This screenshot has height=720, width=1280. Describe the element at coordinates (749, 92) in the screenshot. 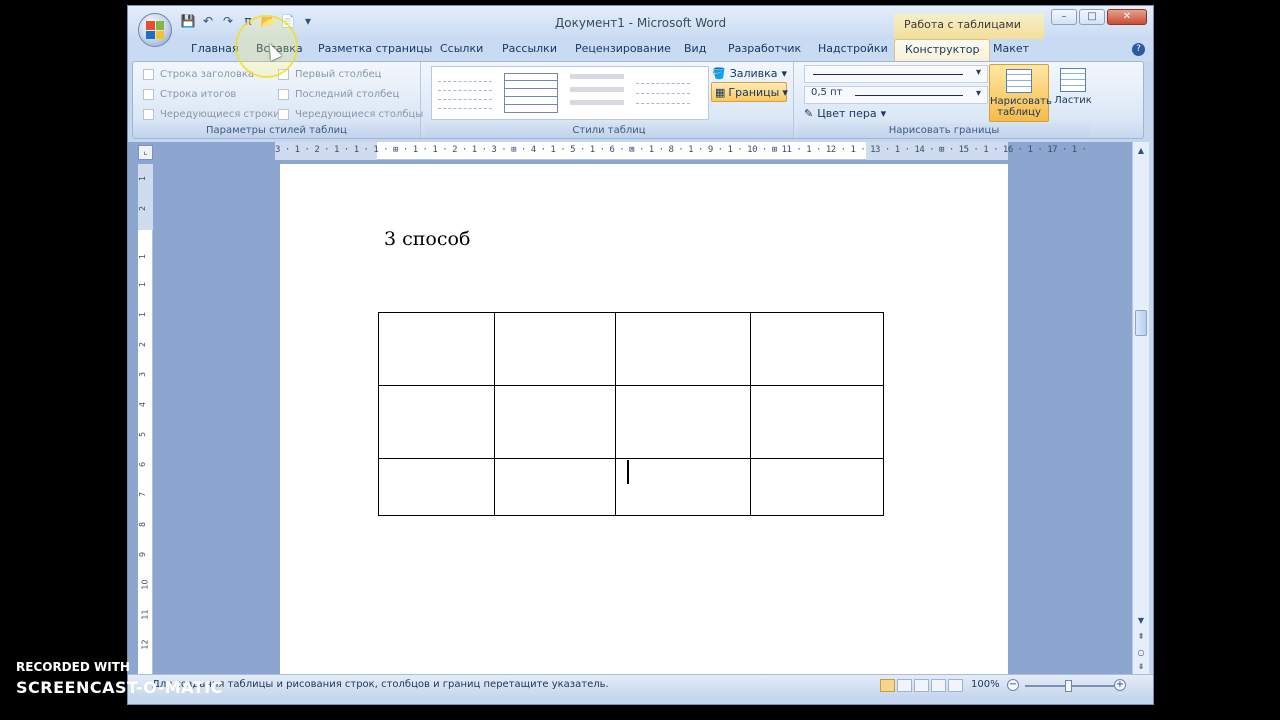

I see `borders-button: ▦ Границы ▾` at that location.